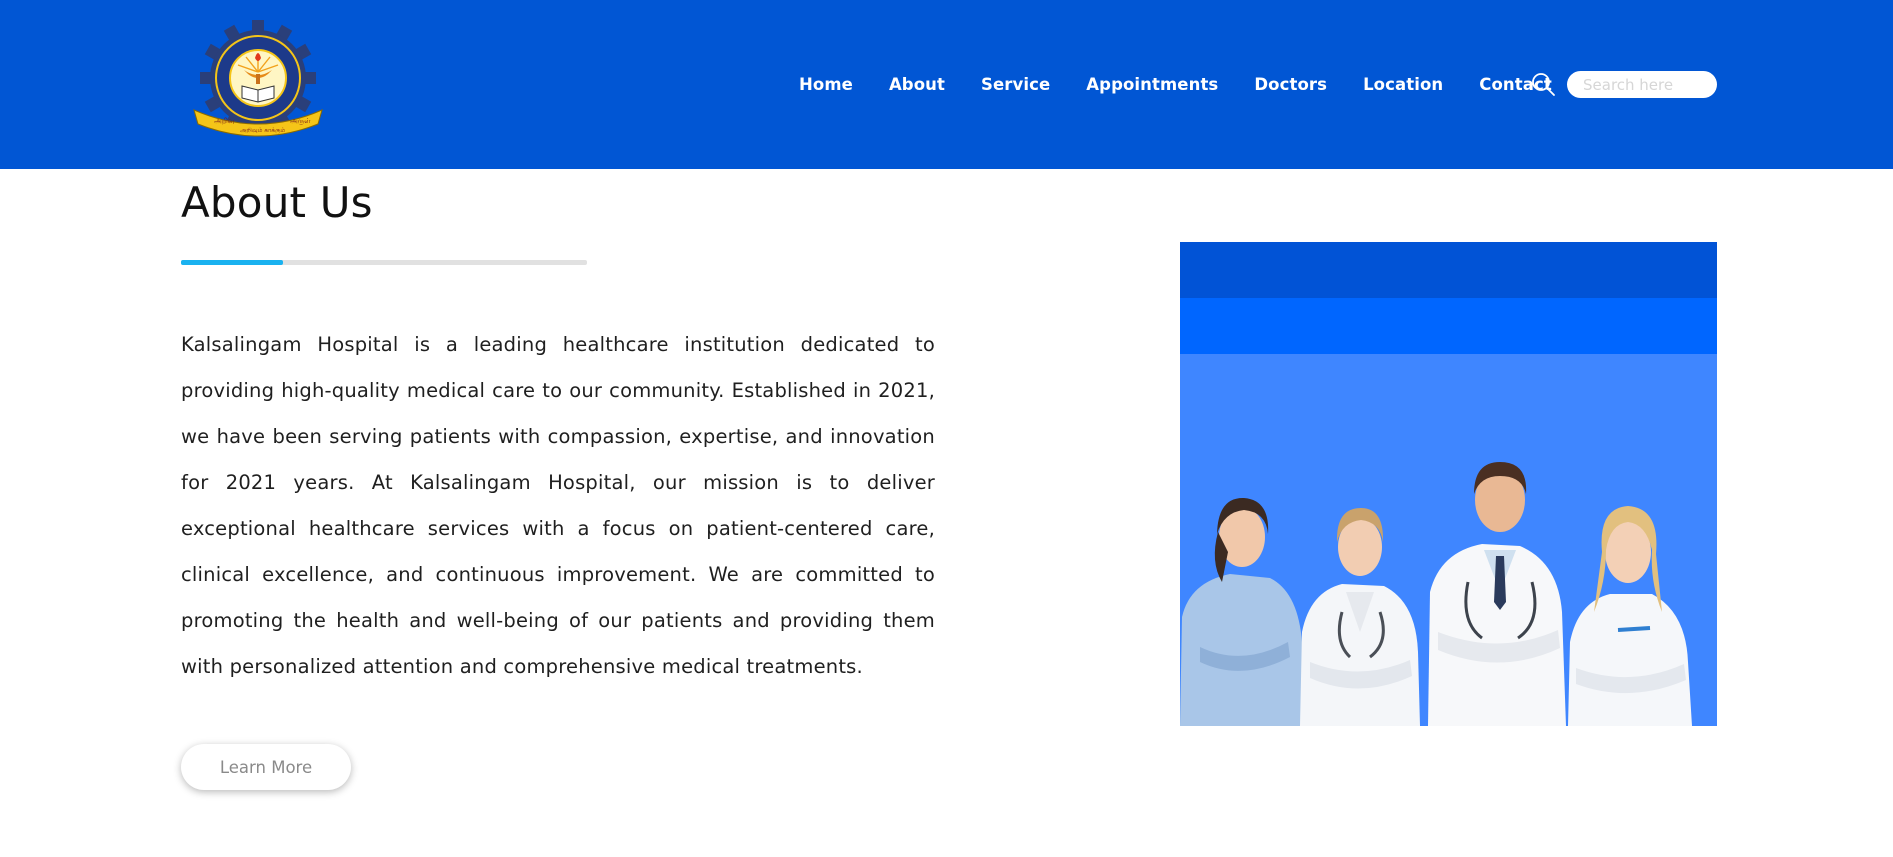 This screenshot has width=1893, height=857. I want to click on about-title: About Us, so click(277, 202).